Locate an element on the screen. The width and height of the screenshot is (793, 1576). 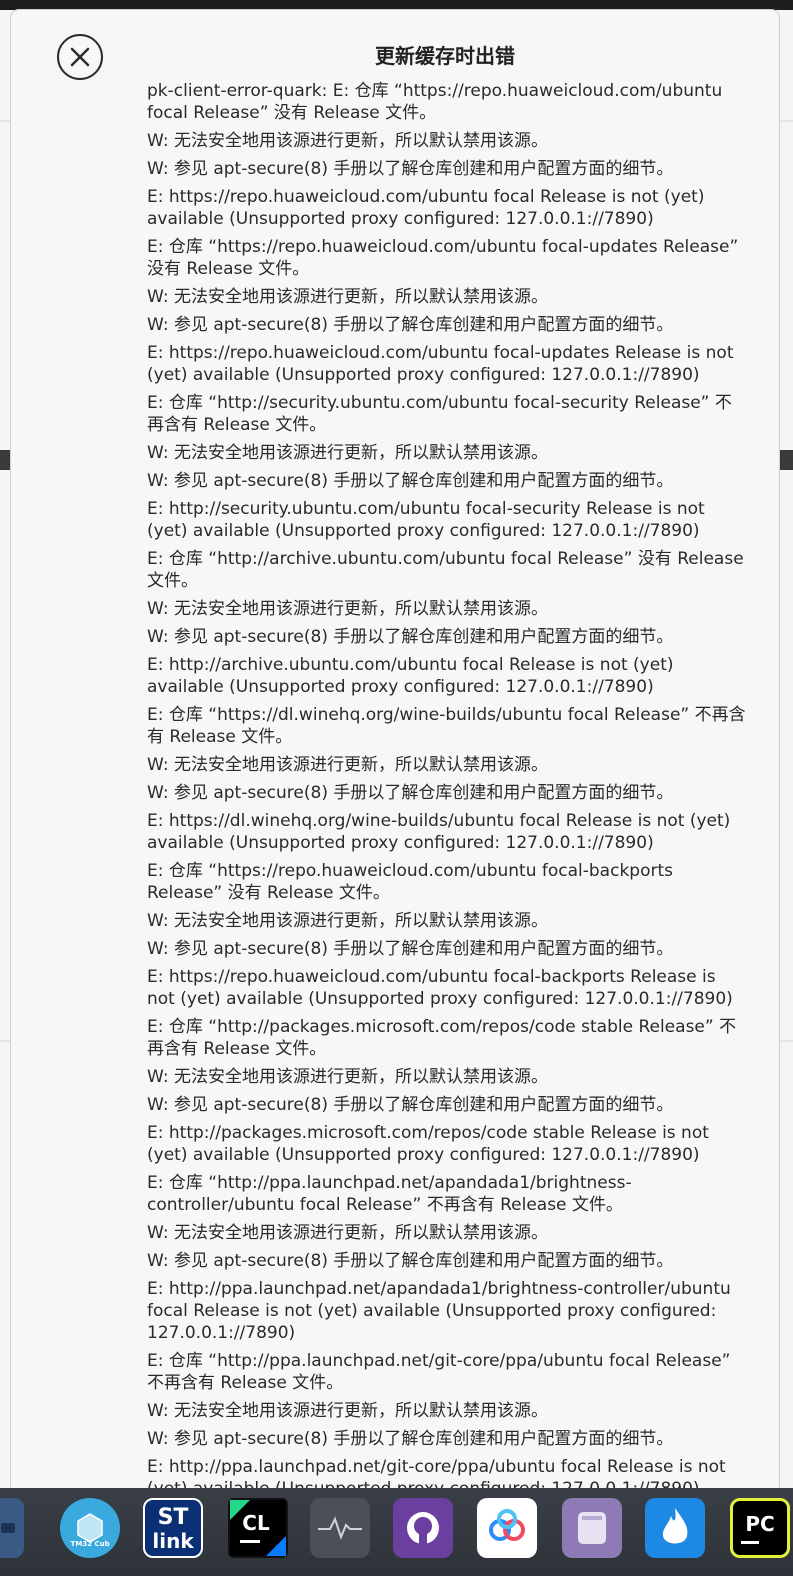
dock: STM32 Cube ST link CL is located at coordinates (396, 1532).